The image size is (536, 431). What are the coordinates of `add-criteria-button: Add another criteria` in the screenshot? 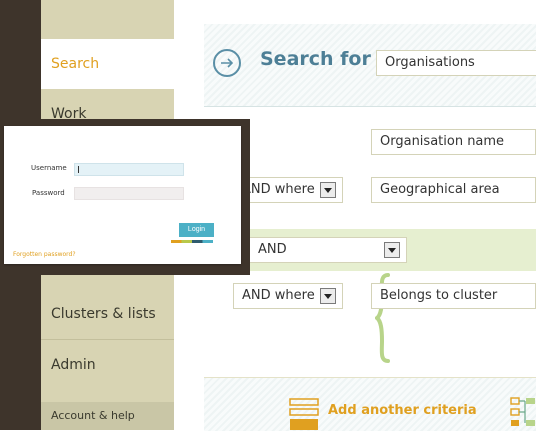 It's located at (402, 410).